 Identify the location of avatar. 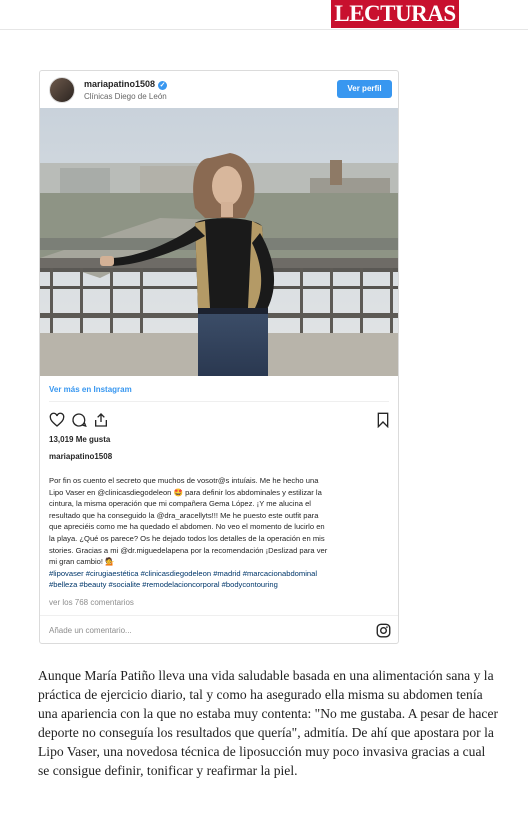
(62, 90).